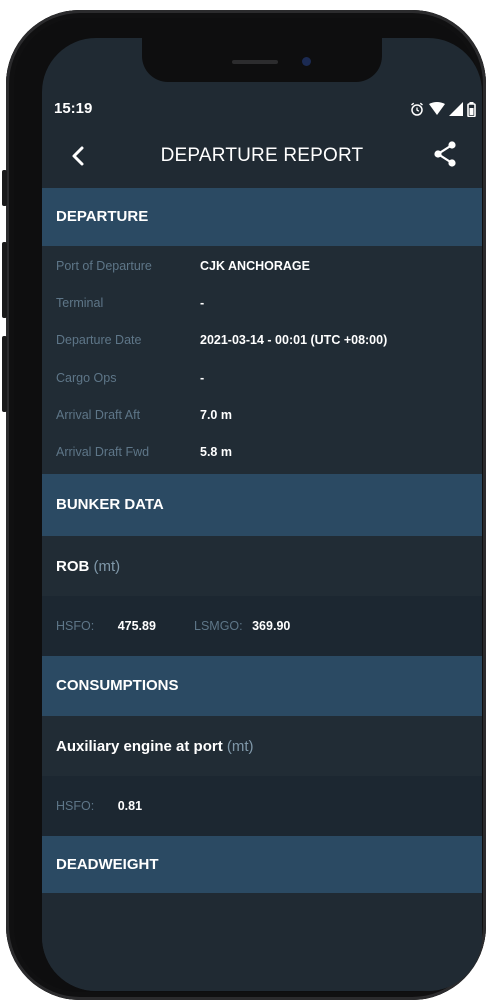 The image size is (494, 1007). I want to click on aux-engine-label: Auxiliary engine at port, so click(139, 746).